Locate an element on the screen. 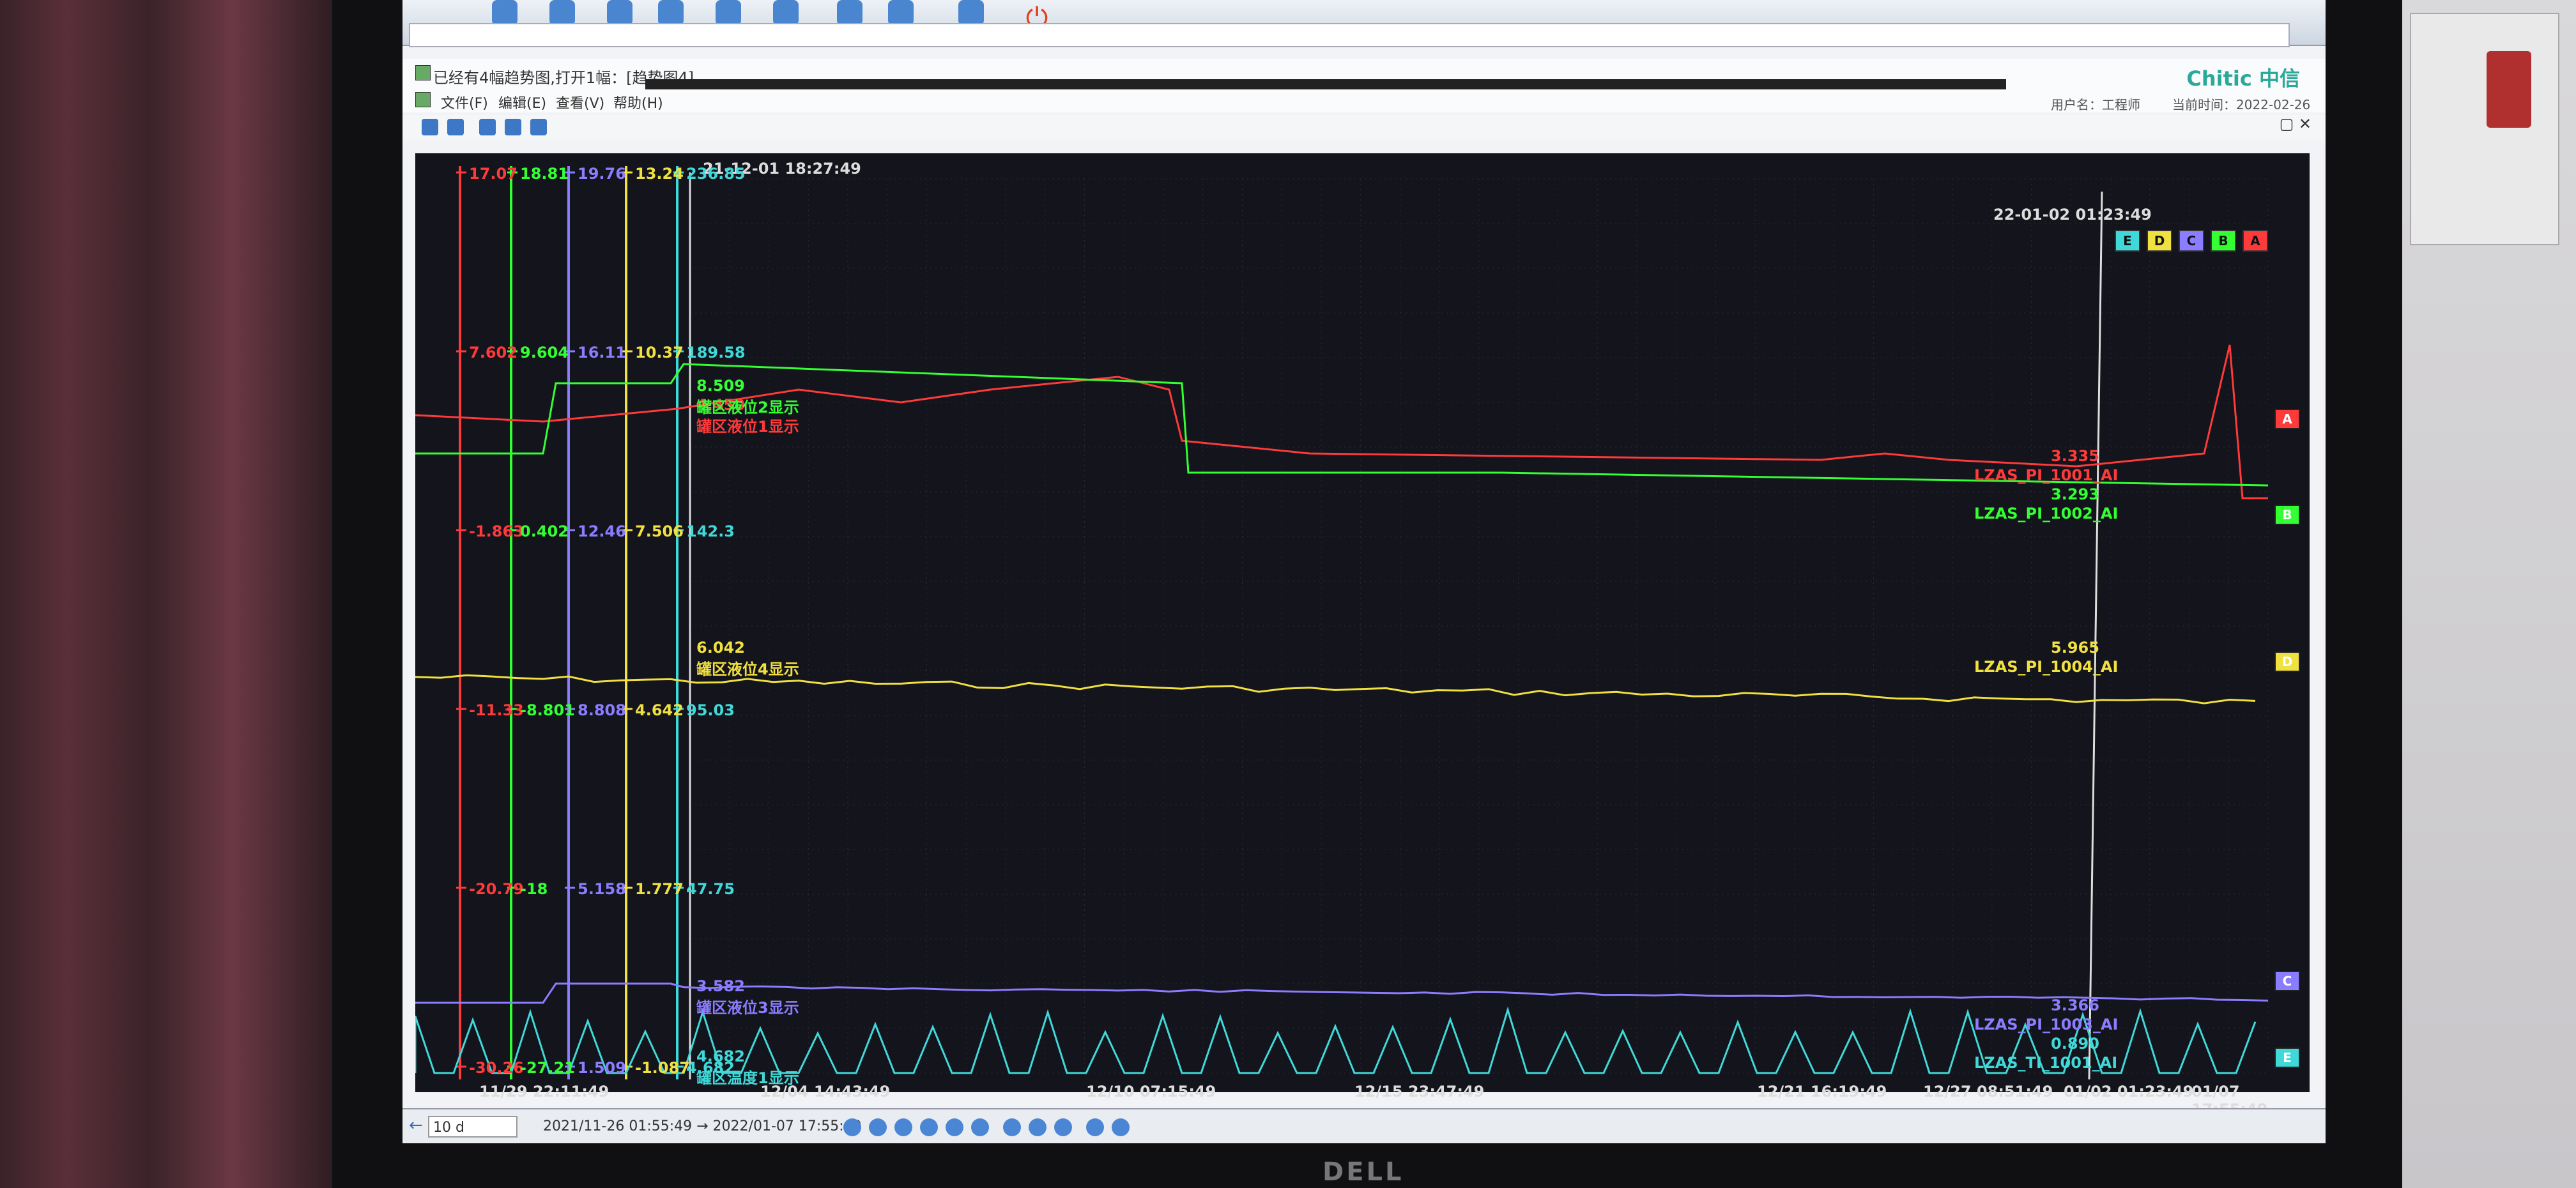  axis-tick-label-B: -18 is located at coordinates (534, 889).